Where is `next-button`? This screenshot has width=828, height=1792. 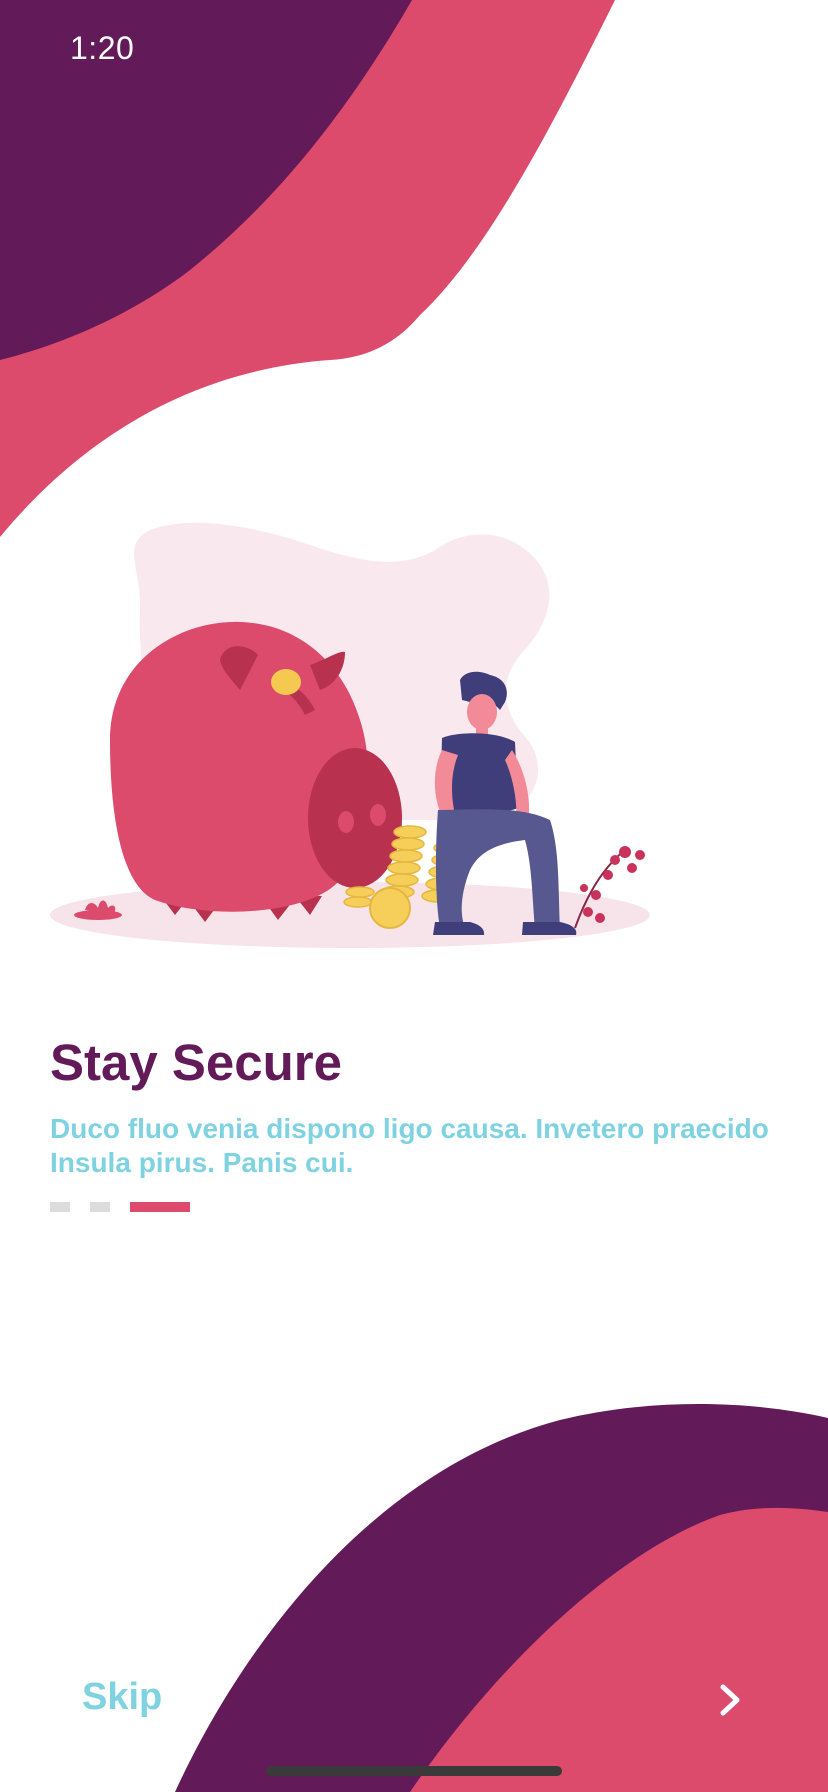
next-button is located at coordinates (730, 1700).